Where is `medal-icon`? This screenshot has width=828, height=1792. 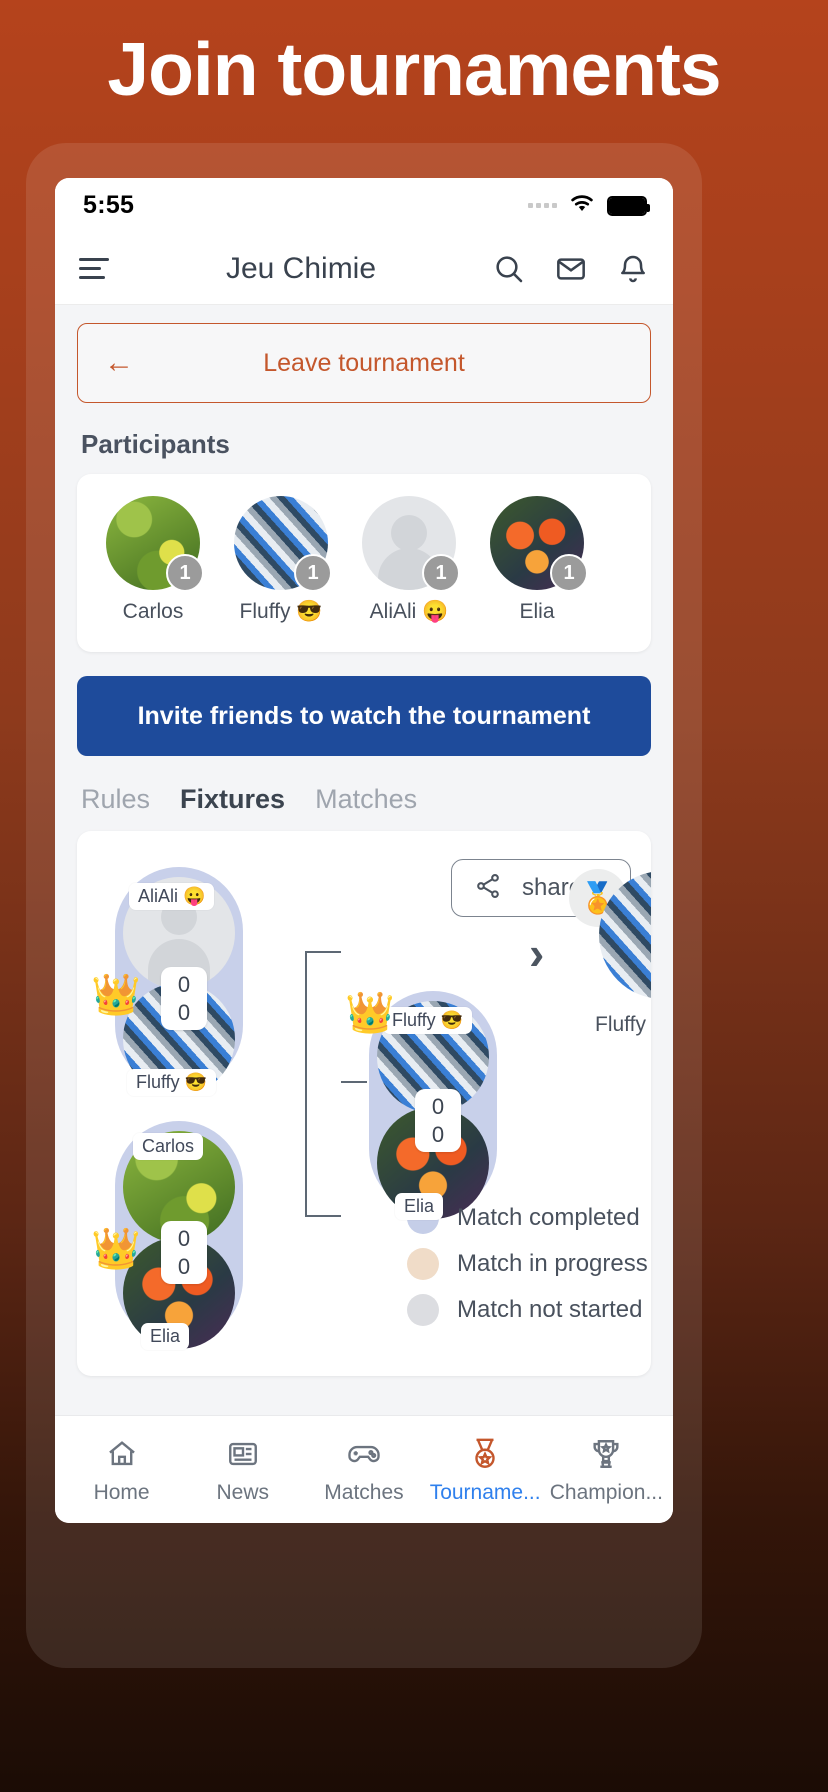 medal-icon is located at coordinates (485, 1454).